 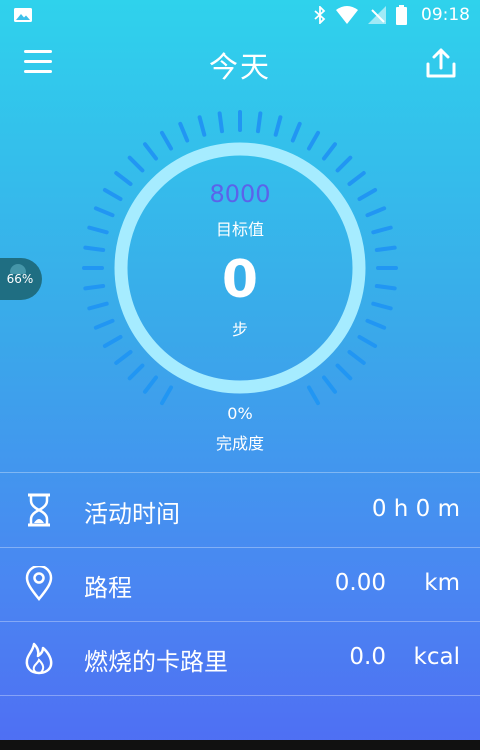 I want to click on target-label: 目标值, so click(x=239, y=229).